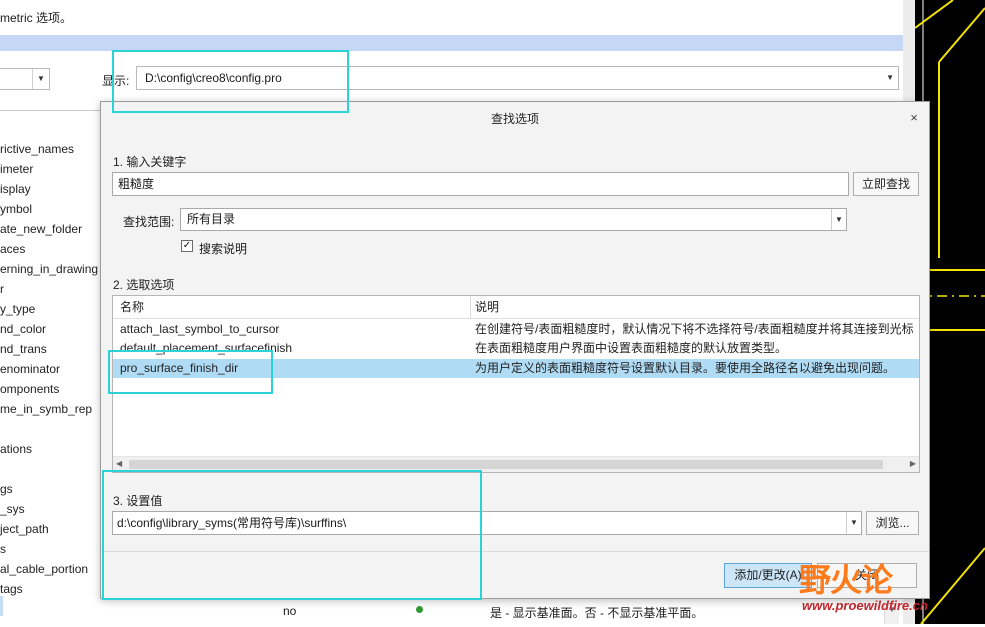  I want to click on background-row-value: no, so click(290, 611).